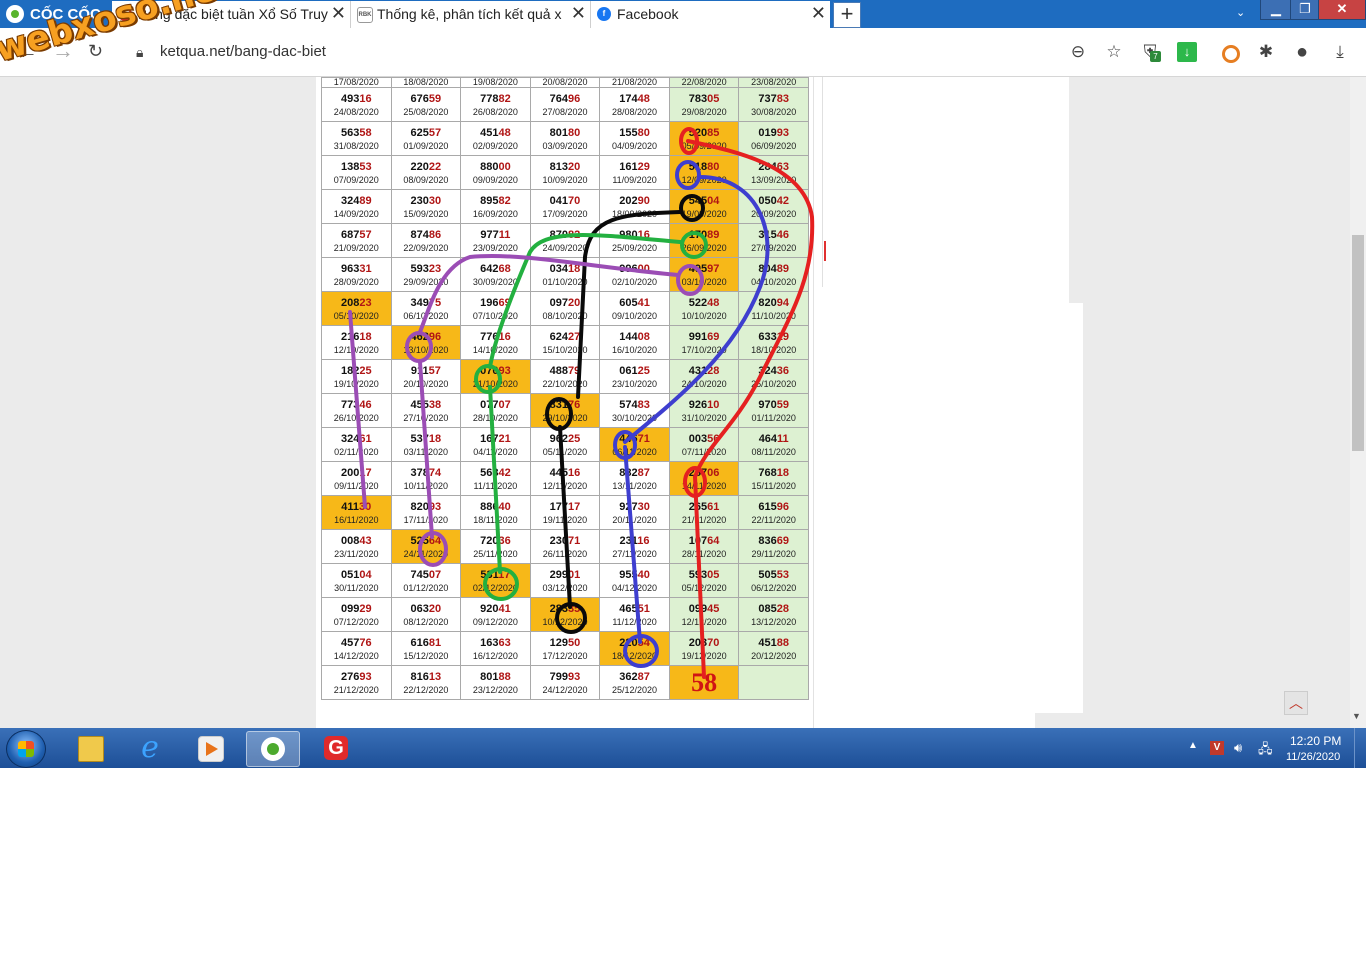  What do you see at coordinates (1360, 748) in the screenshot?
I see `show-desktop-button` at bounding box center [1360, 748].